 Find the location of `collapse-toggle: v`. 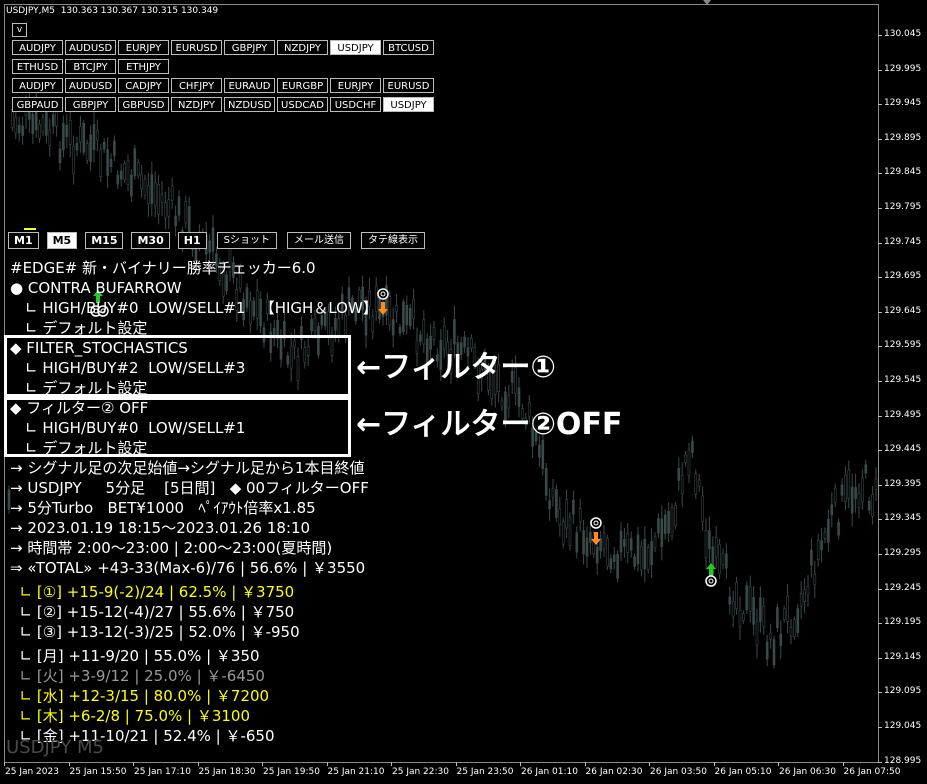

collapse-toggle: v is located at coordinates (19, 30).